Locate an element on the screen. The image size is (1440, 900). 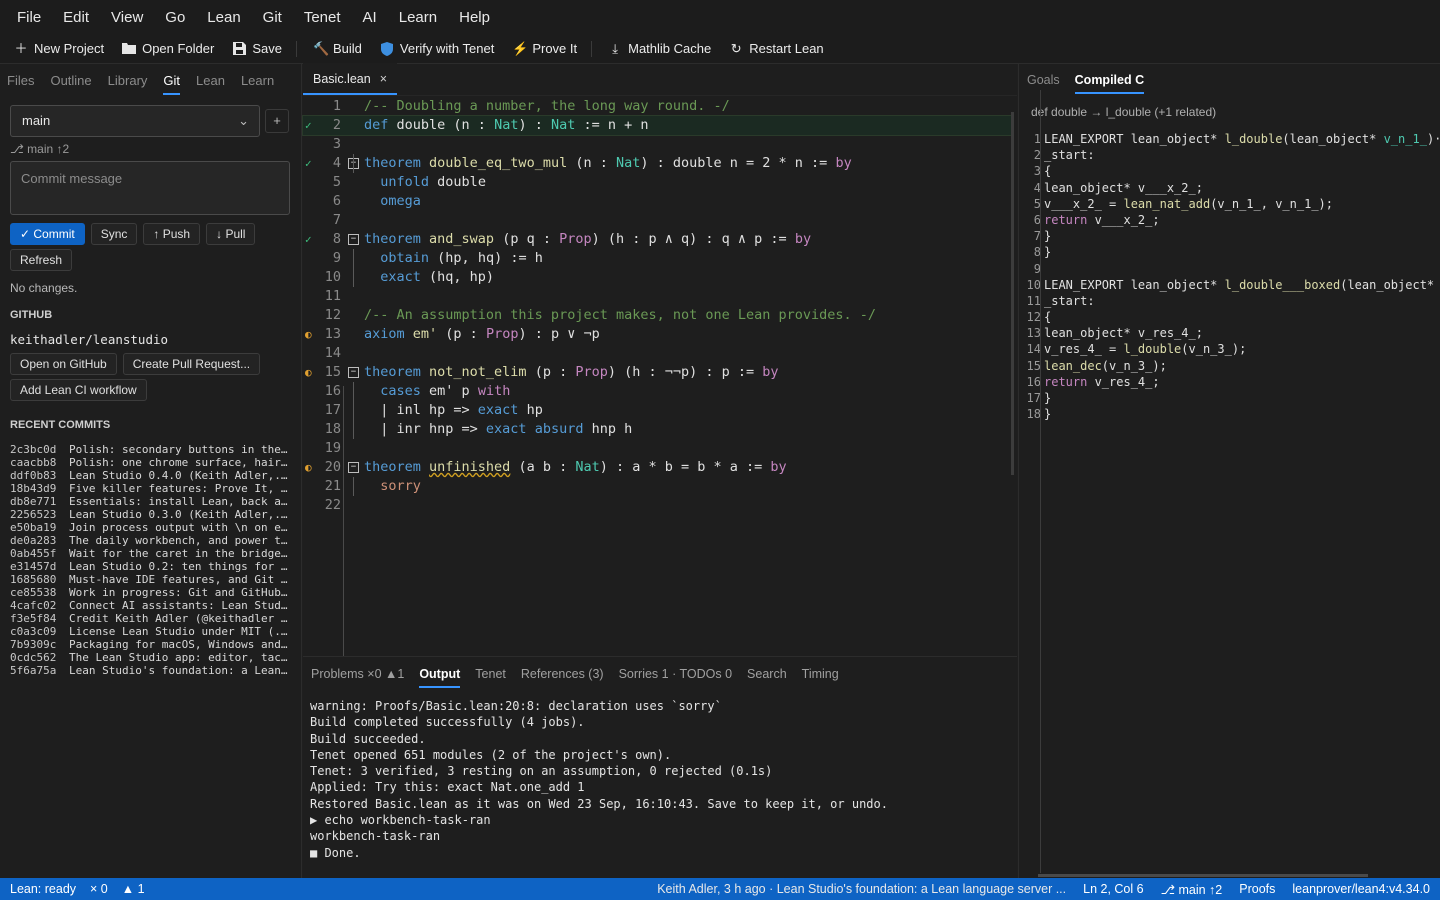
code-line: 11 is located at coordinates (658, 296).